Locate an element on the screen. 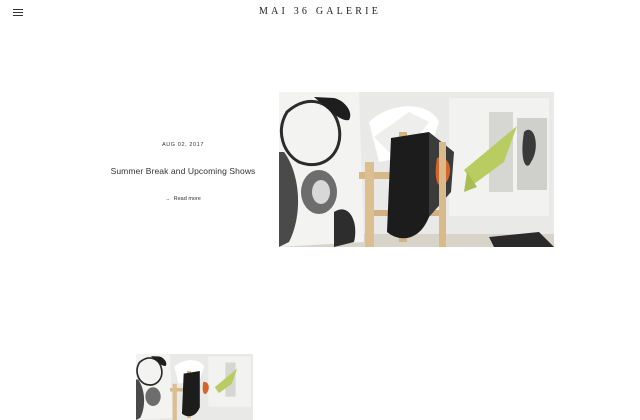 The width and height of the screenshot is (640, 420). post-date: AUG 02, 2017 is located at coordinates (183, 145).